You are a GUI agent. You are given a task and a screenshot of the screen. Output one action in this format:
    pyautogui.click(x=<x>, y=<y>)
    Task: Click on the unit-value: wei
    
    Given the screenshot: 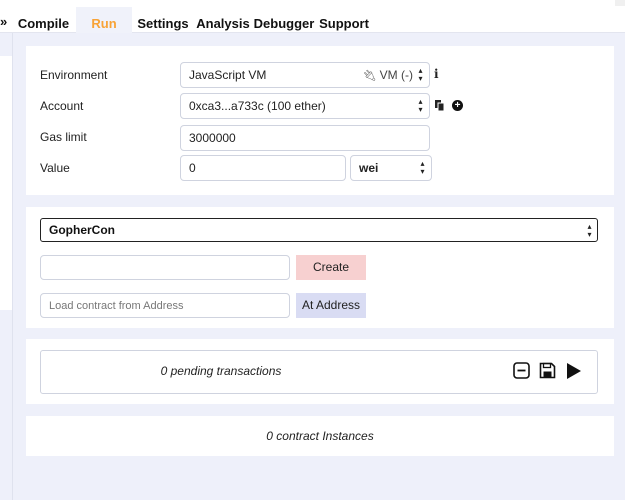 What is the action you would take?
    pyautogui.click(x=369, y=168)
    